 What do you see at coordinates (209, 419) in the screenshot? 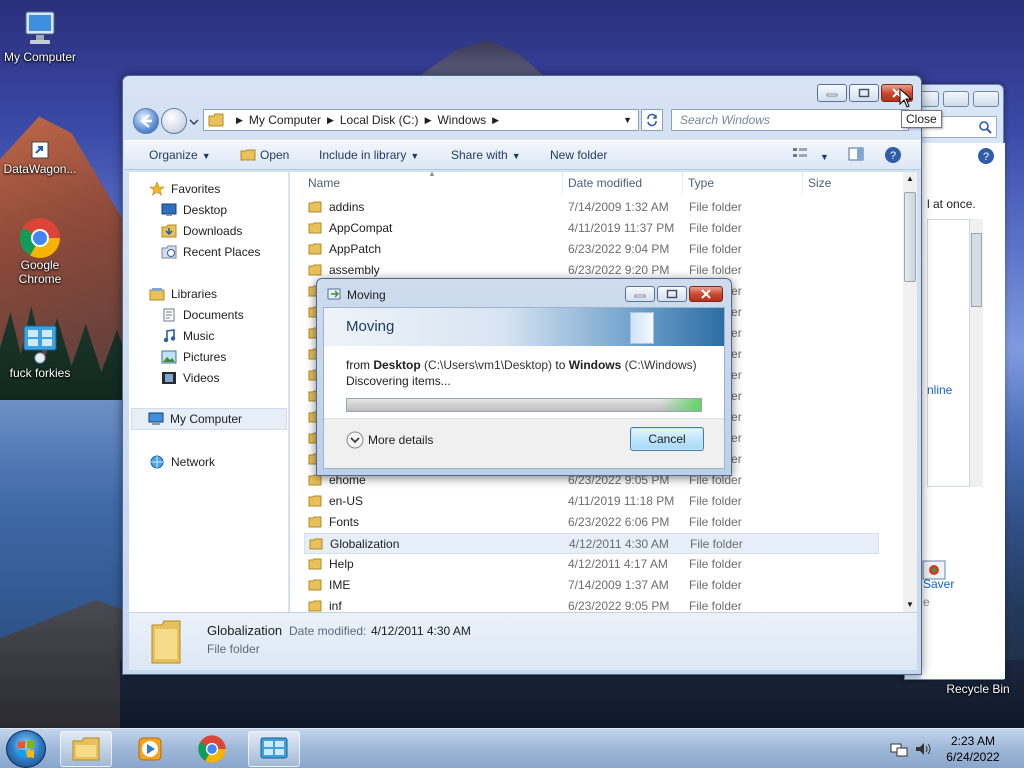
I see `nav-my-computer: My Computer` at bounding box center [209, 419].